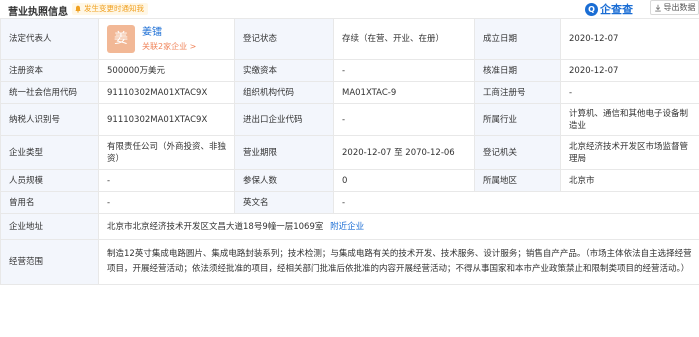 This screenshot has width=699, height=337. What do you see at coordinates (517, 39) in the screenshot?
I see `founded-label: 成立日期` at bounding box center [517, 39].